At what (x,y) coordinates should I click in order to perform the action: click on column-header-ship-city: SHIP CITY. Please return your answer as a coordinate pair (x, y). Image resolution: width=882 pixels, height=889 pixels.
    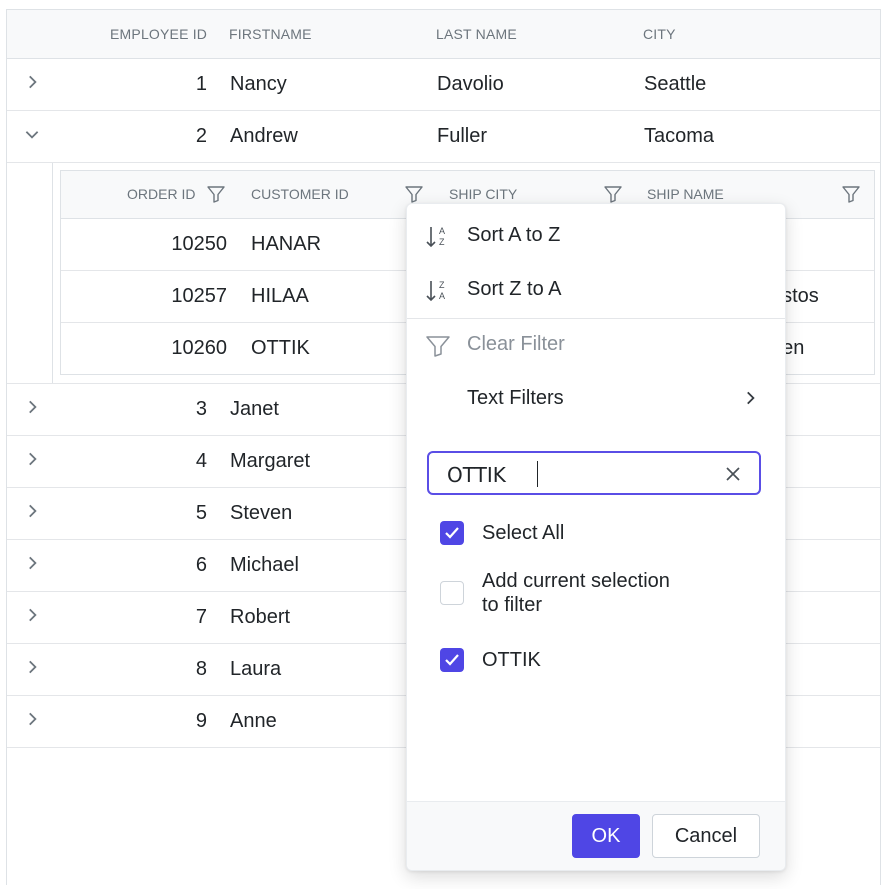
    Looking at the image, I should click on (483, 194).